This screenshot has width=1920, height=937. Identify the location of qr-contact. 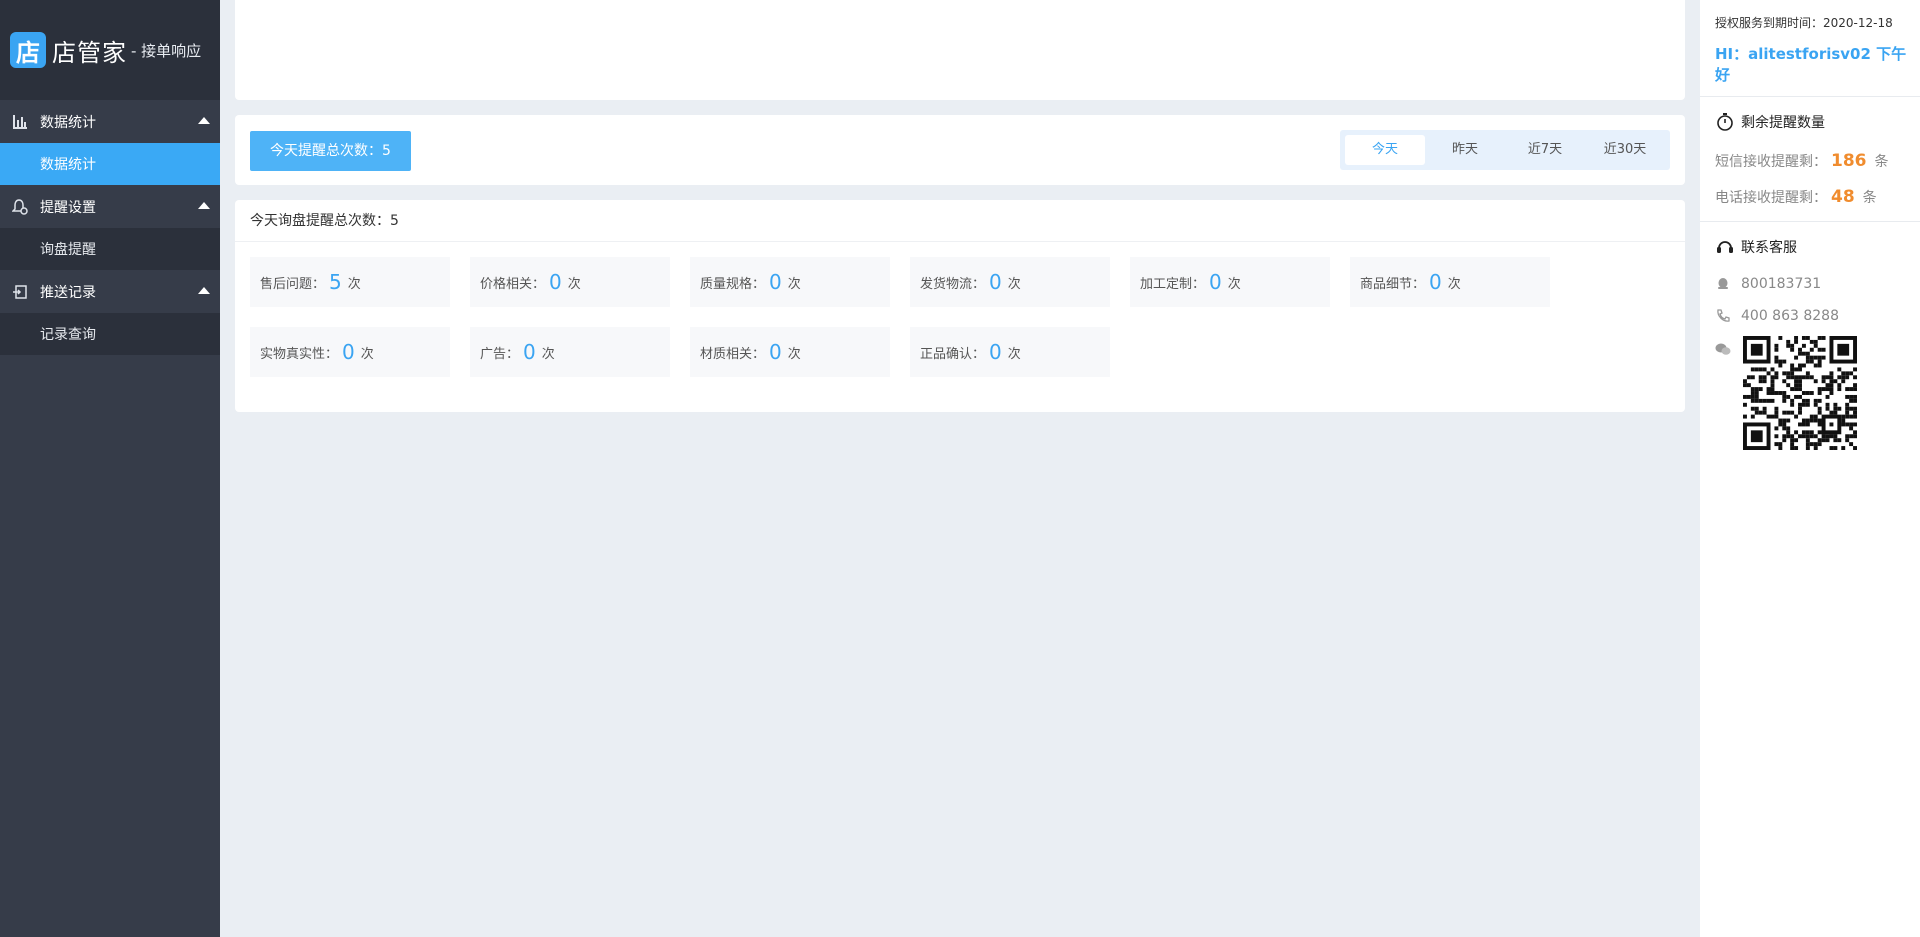
(1810, 393).